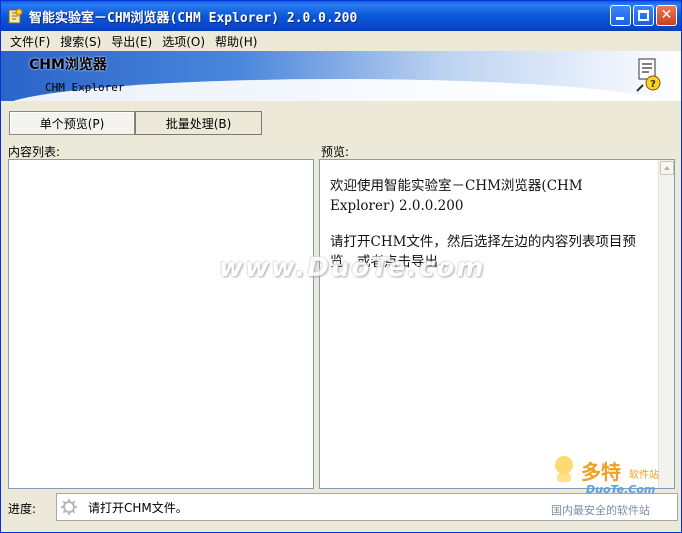  I want to click on banner-subtitle: CHM Explorer, so click(85, 87).